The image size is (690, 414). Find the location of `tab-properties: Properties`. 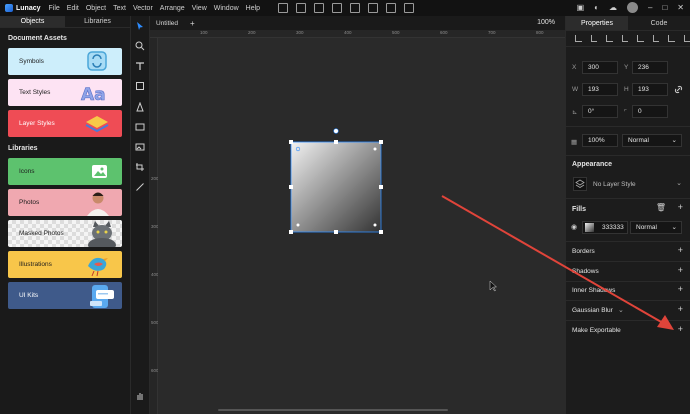

tab-properties: Properties is located at coordinates (597, 23).